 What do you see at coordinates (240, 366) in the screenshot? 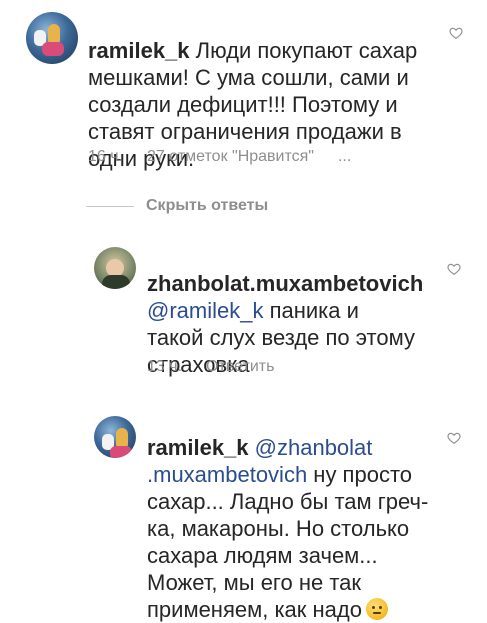
I see `reply-button: Ответить` at bounding box center [240, 366].